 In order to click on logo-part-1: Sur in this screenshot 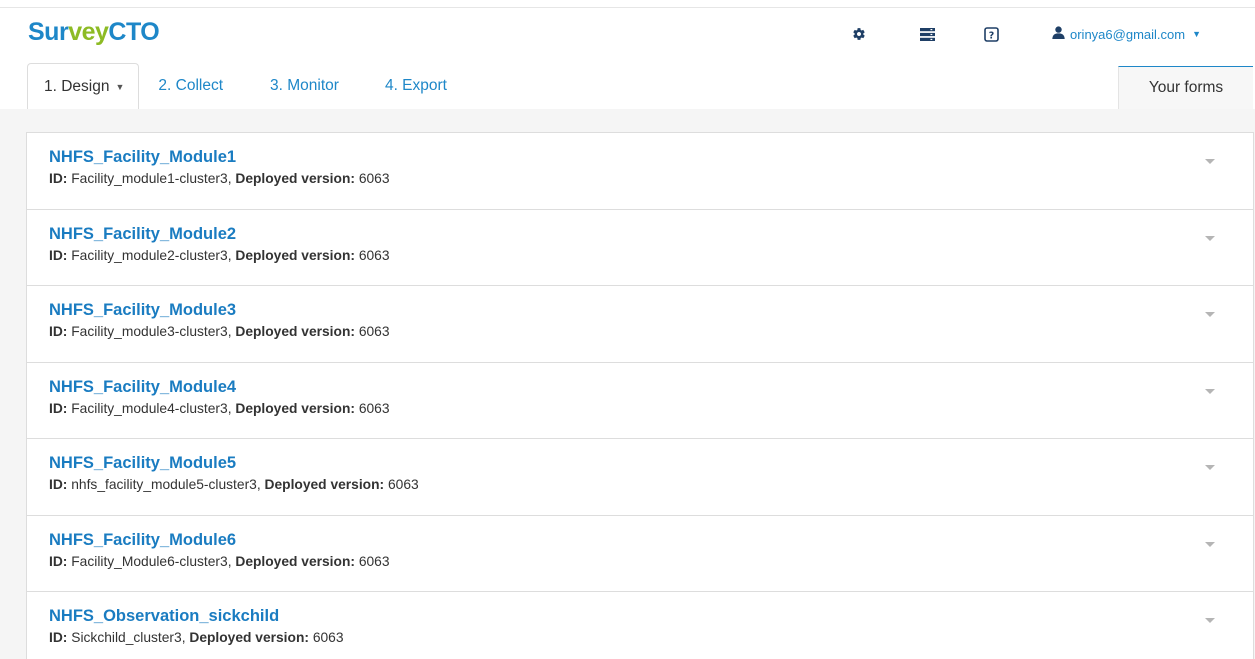, I will do `click(48, 32)`.